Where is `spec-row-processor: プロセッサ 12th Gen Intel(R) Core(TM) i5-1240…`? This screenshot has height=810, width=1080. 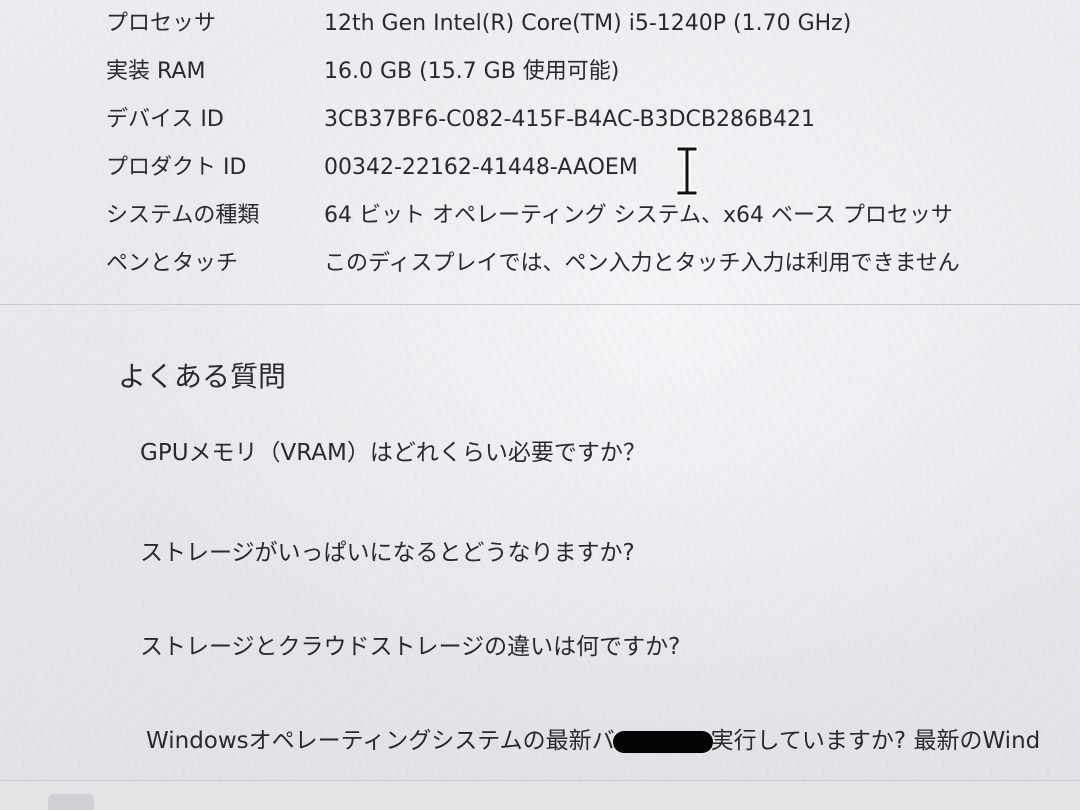 spec-row-processor: プロセッサ 12th Gen Intel(R) Core(TM) i5-1240… is located at coordinates (540, 24).